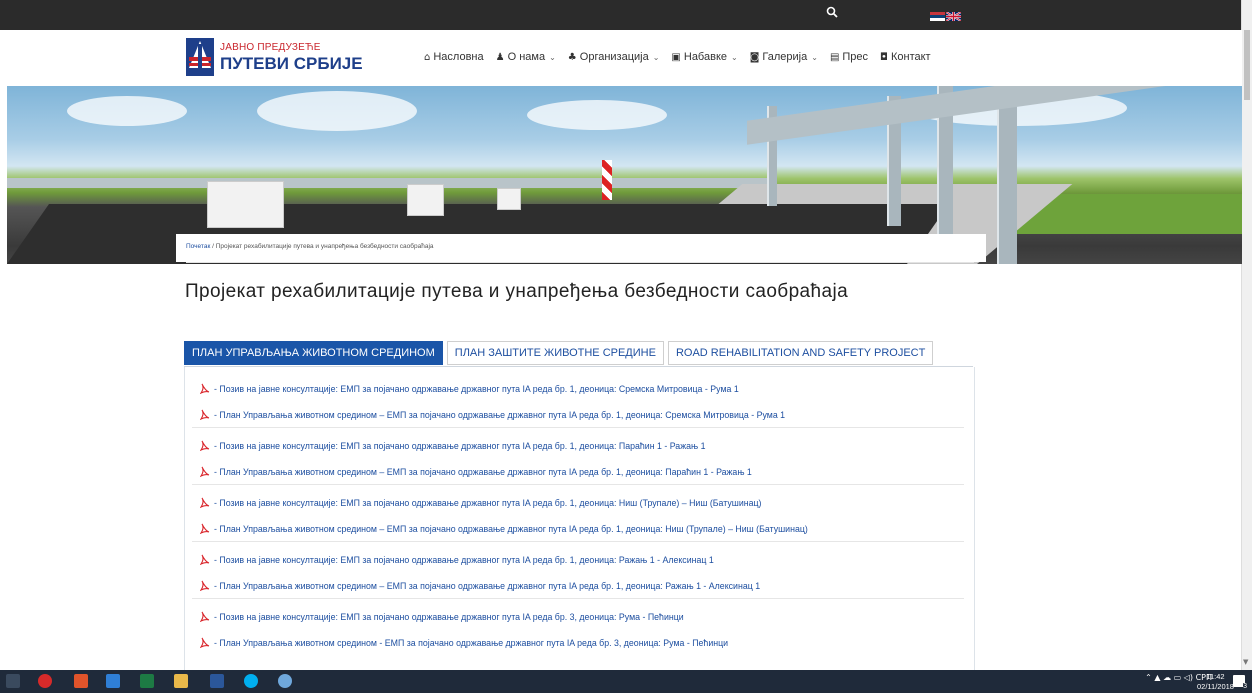 Image resolution: width=1252 pixels, height=693 pixels. What do you see at coordinates (834, 57) in the screenshot?
I see `newspaper-icon: ▤` at bounding box center [834, 57].